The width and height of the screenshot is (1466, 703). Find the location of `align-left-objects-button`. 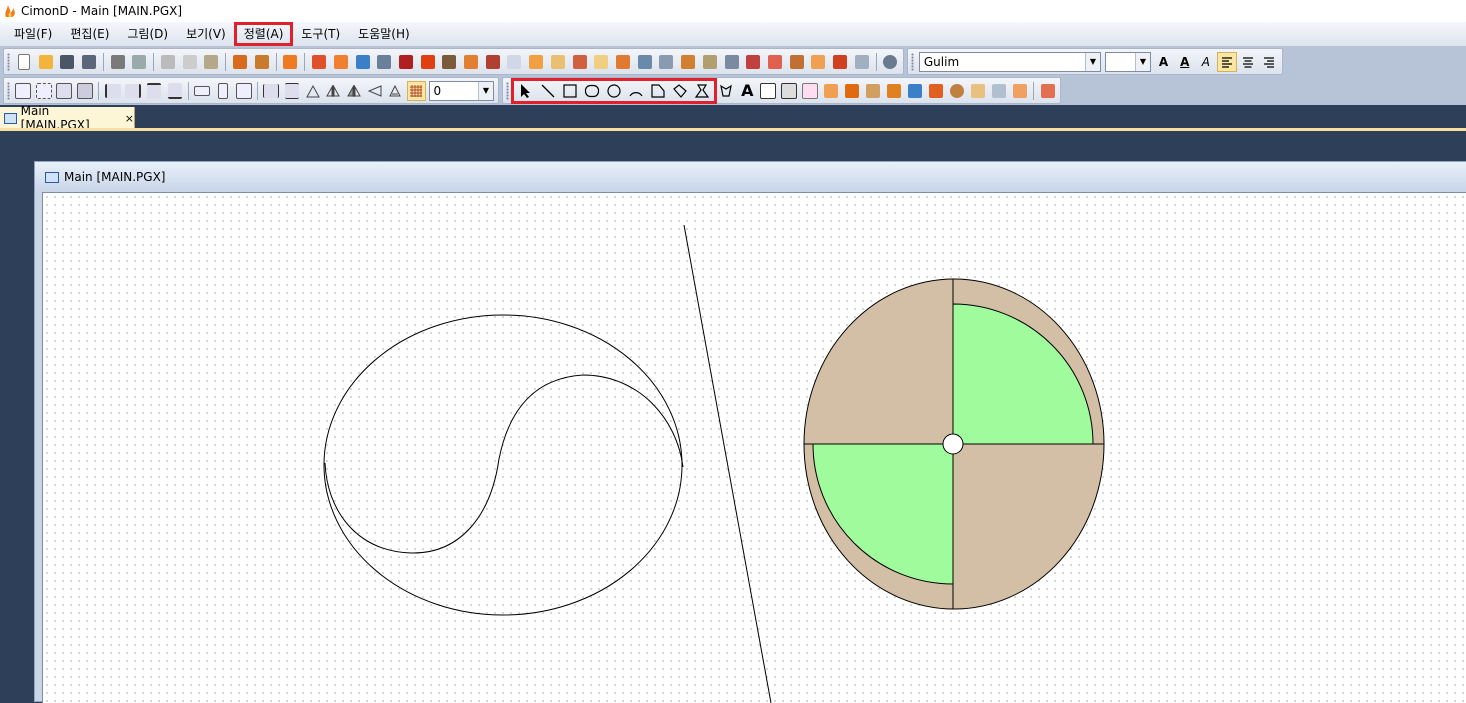

align-left-objects-button is located at coordinates (112, 91).